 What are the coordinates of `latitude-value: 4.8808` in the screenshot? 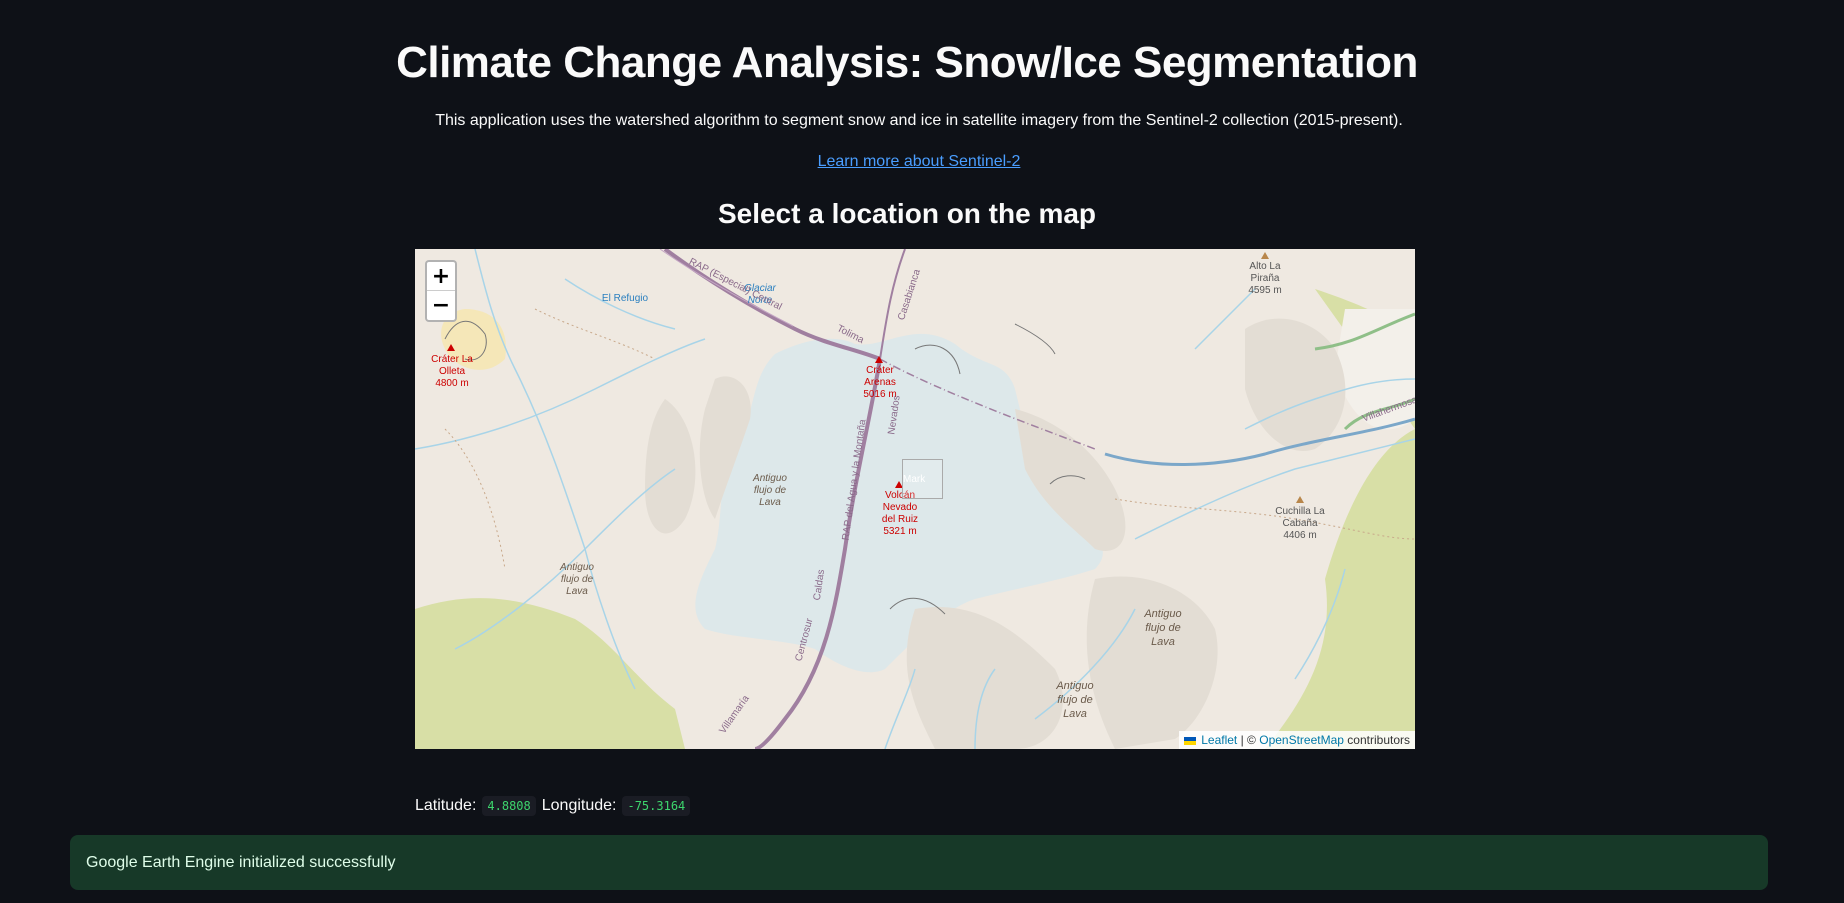 It's located at (509, 806).